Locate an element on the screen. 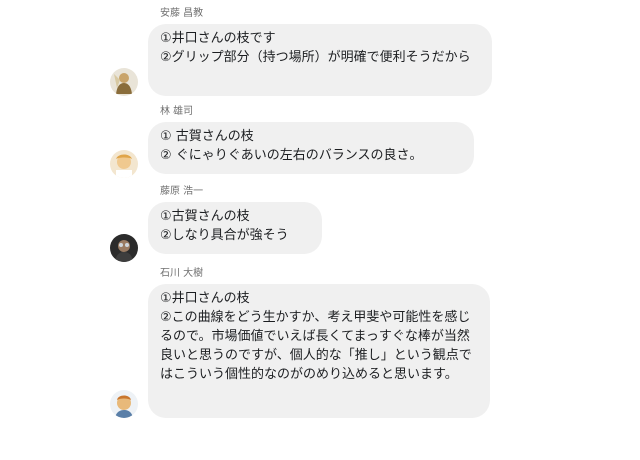  message-bubble: ① 古賀さんの枝 ② ぐにゃりぐあいの左右のバランスの良さ。 is located at coordinates (311, 148).